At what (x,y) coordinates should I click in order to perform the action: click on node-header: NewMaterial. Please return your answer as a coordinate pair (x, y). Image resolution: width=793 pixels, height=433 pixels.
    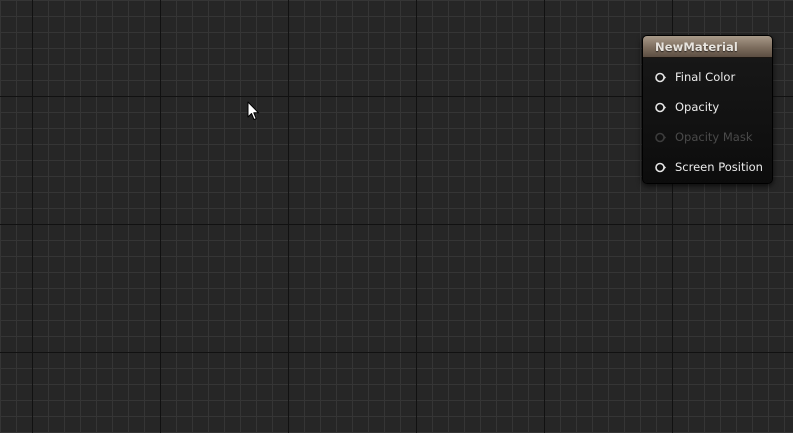
    Looking at the image, I should click on (707, 47).